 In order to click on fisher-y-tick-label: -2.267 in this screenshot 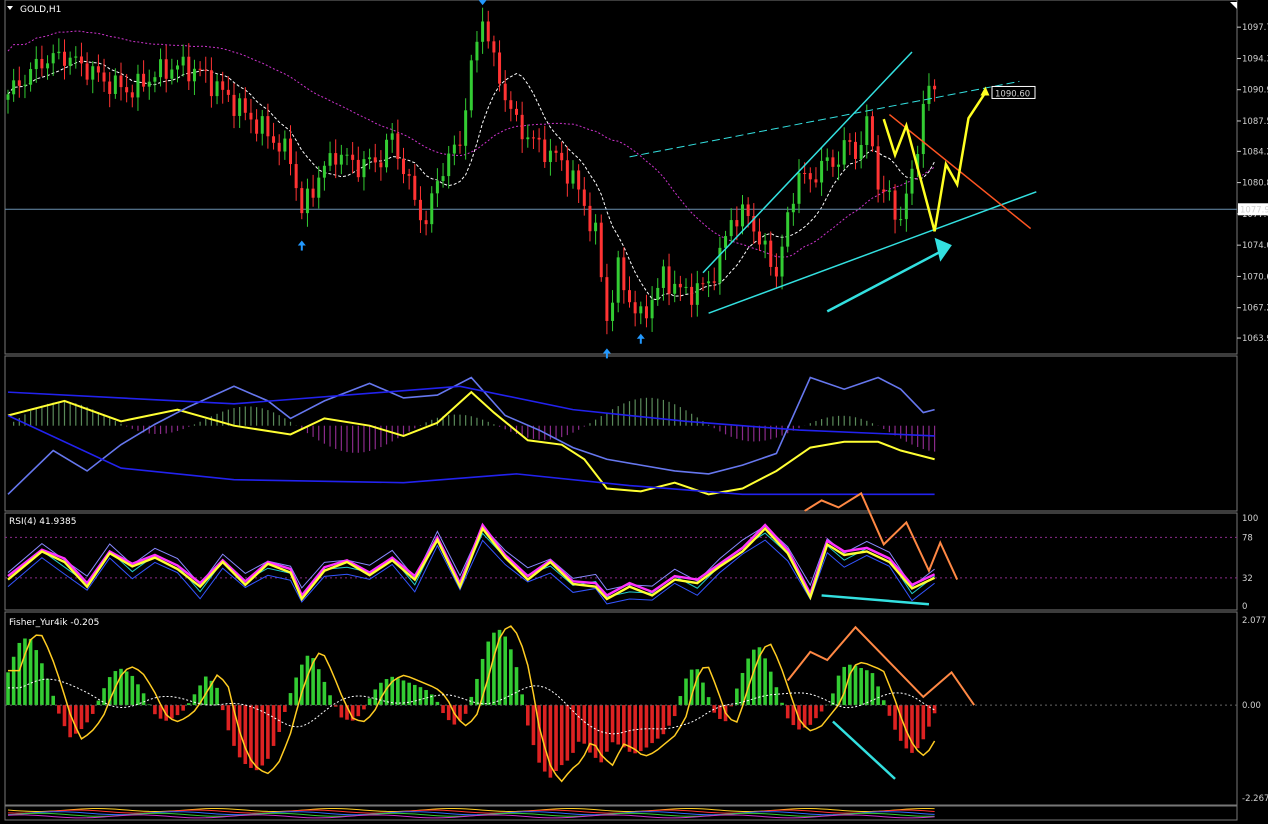, I will do `click(1255, 799)`.